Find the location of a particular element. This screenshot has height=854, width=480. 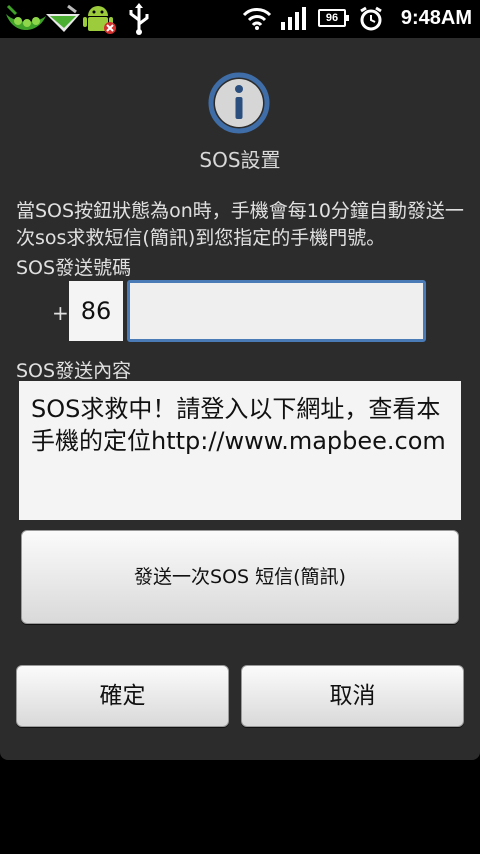

alarm-icon is located at coordinates (371, 18).